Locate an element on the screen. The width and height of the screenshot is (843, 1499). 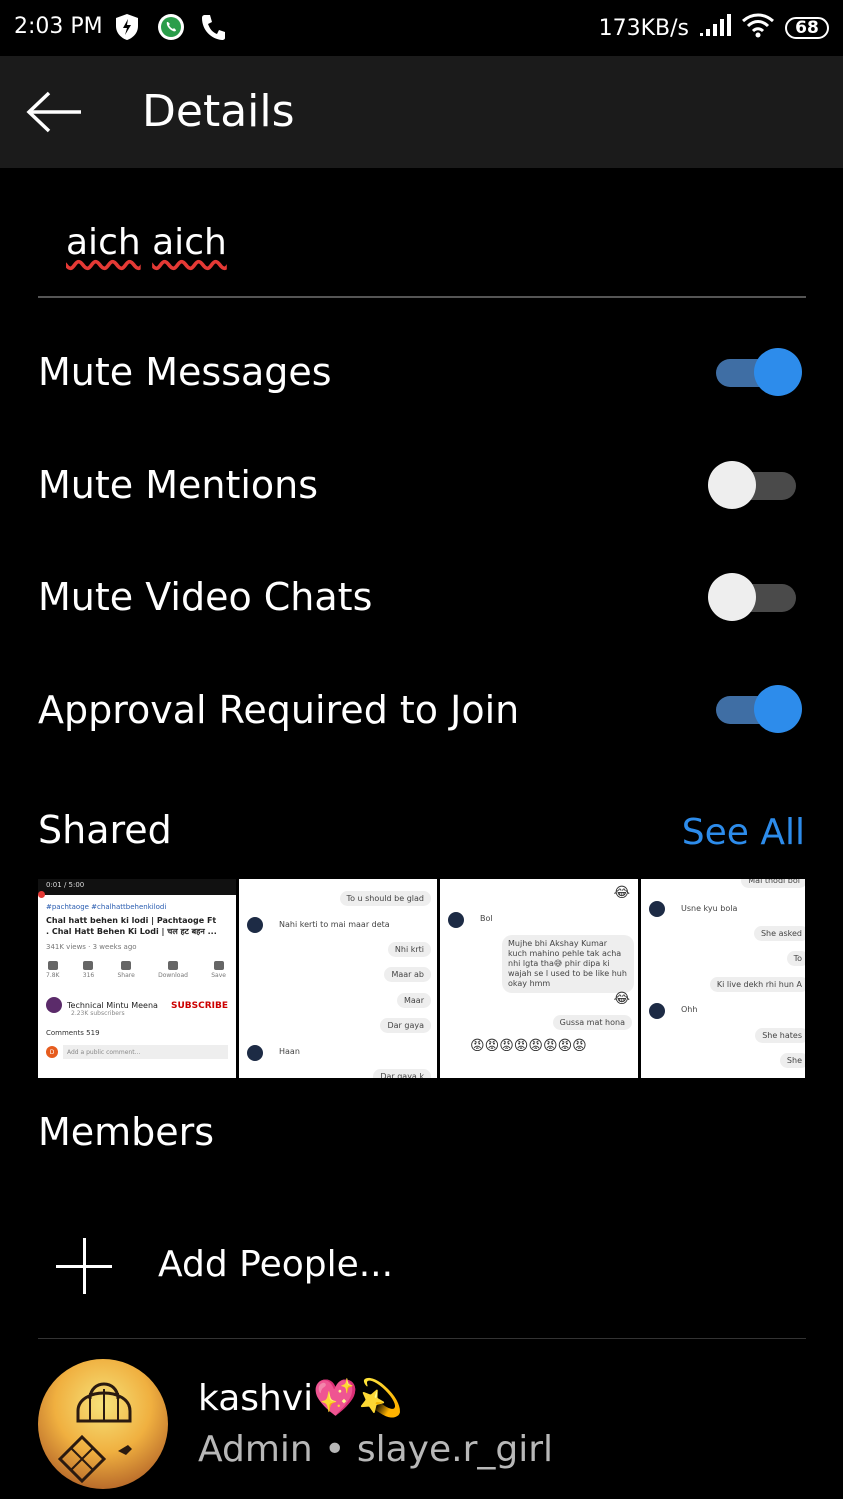
mute-video-chats-toggle is located at coordinates (755, 597).